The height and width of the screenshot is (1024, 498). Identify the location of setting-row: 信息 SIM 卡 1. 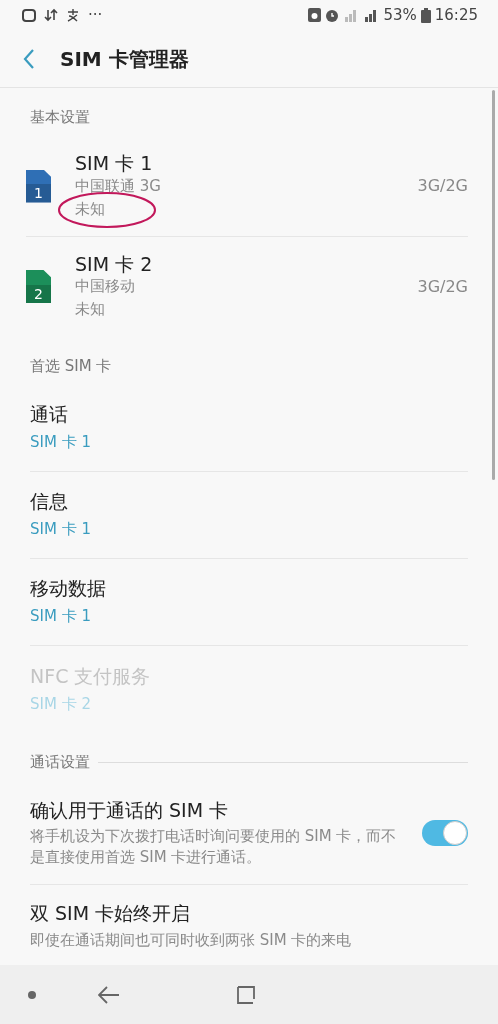
(249, 515).